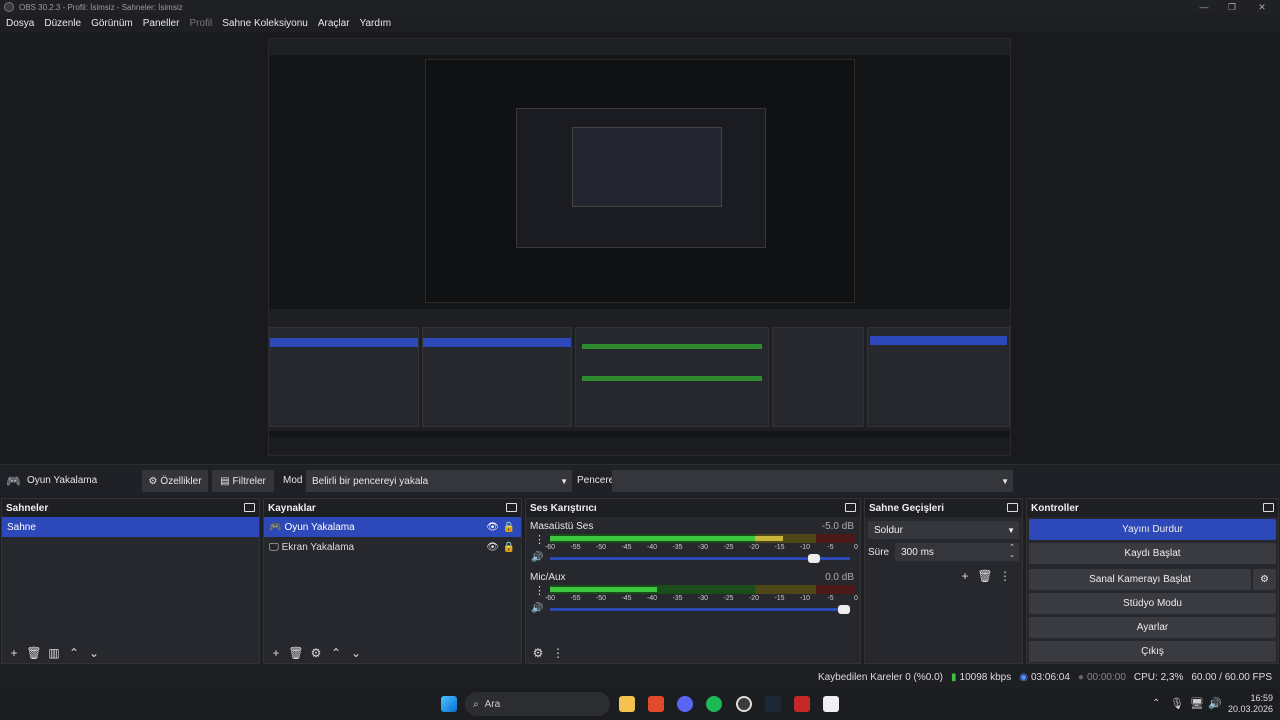  Describe the element at coordinates (334, 23) in the screenshot. I see `menu-tools: Araçlar` at that location.